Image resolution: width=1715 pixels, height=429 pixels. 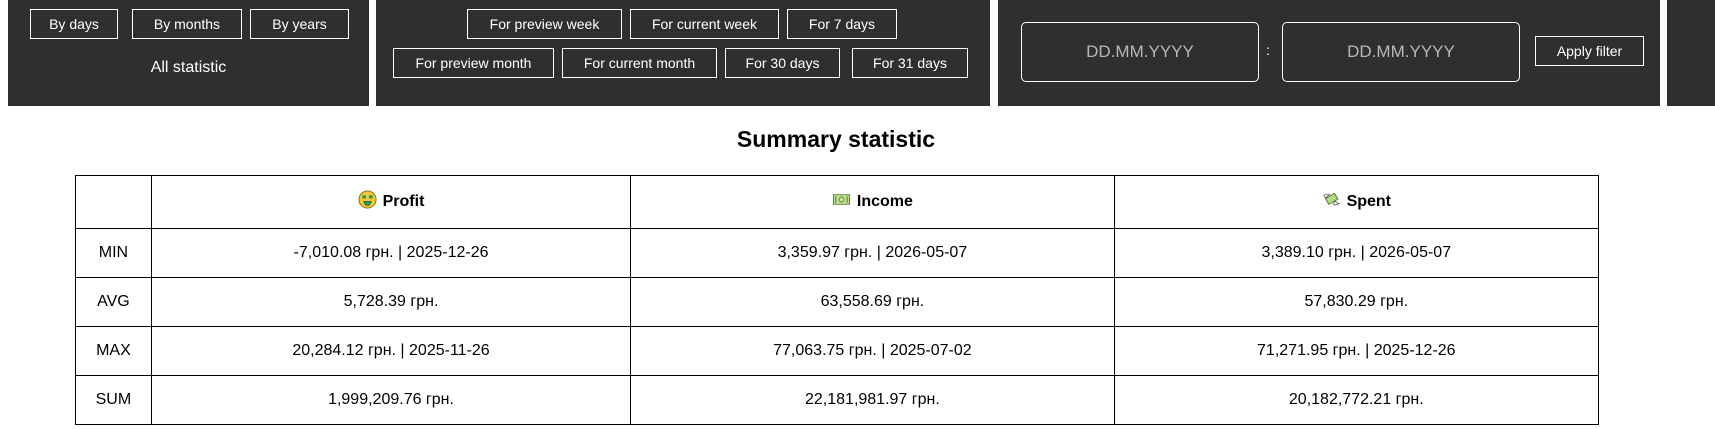 What do you see at coordinates (704, 24) in the screenshot?
I see `current-week-button: For current week` at bounding box center [704, 24].